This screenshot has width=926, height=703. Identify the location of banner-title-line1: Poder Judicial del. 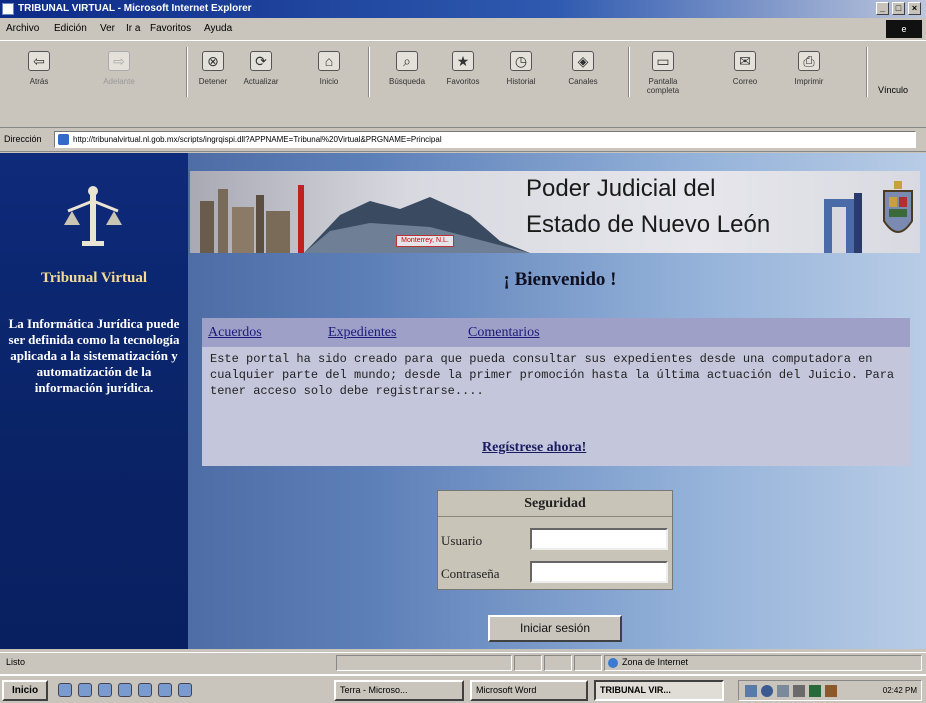
(621, 188).